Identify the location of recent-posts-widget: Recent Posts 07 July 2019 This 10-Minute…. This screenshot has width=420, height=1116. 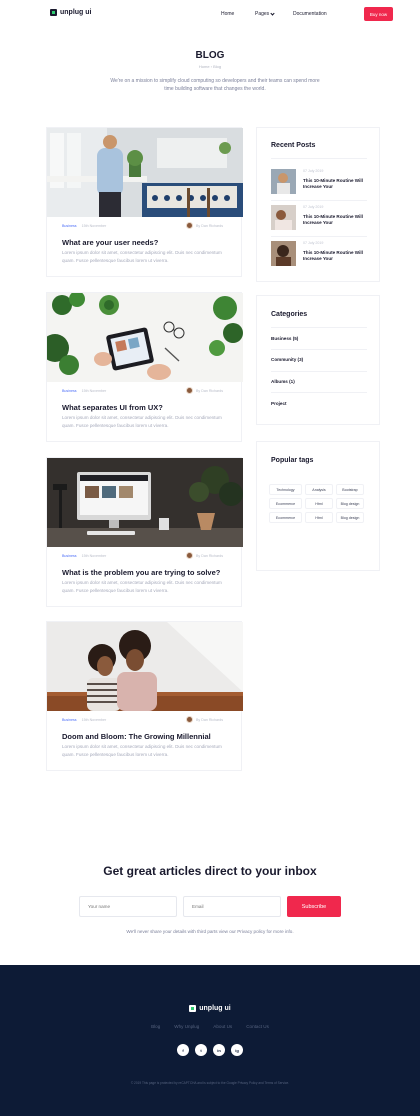
(318, 204).